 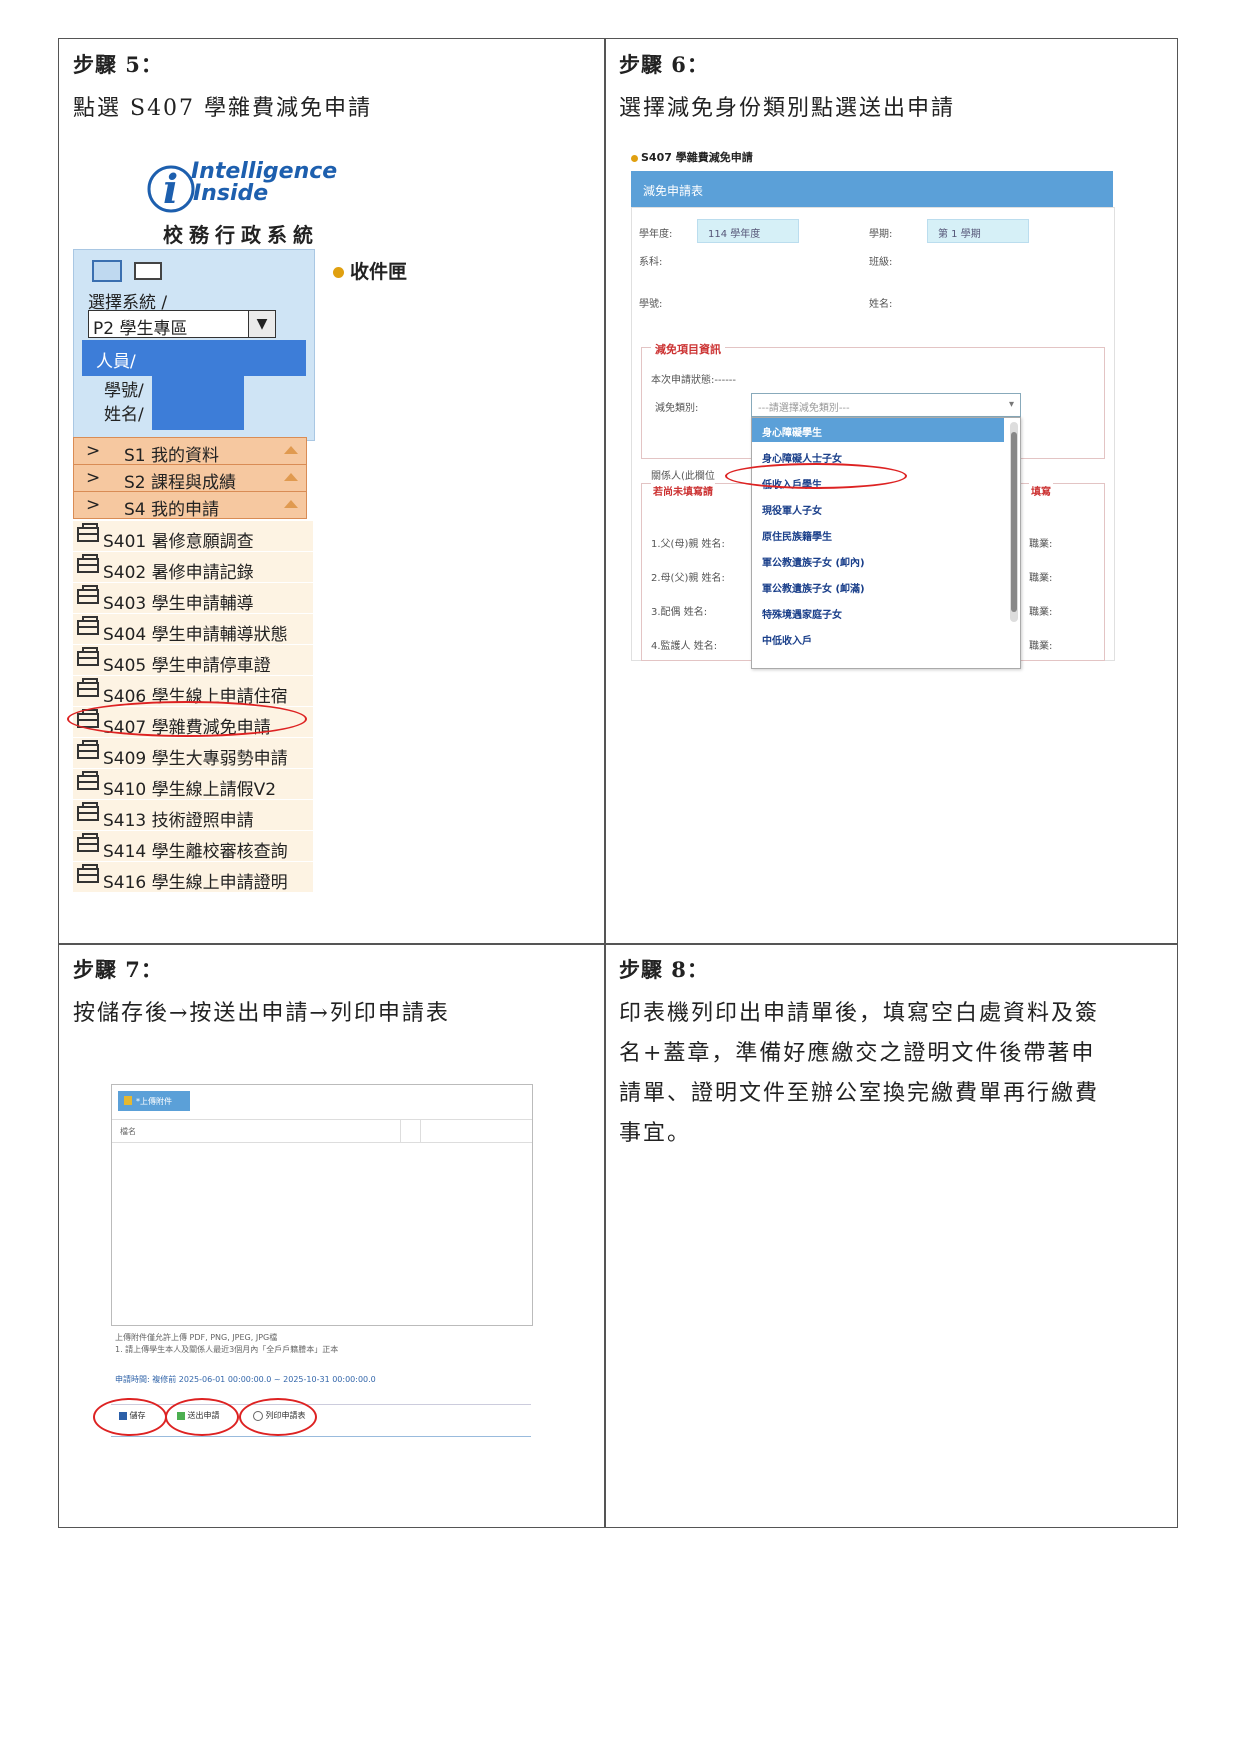 I want to click on system-name: 校務行政系統, so click(x=241, y=235).